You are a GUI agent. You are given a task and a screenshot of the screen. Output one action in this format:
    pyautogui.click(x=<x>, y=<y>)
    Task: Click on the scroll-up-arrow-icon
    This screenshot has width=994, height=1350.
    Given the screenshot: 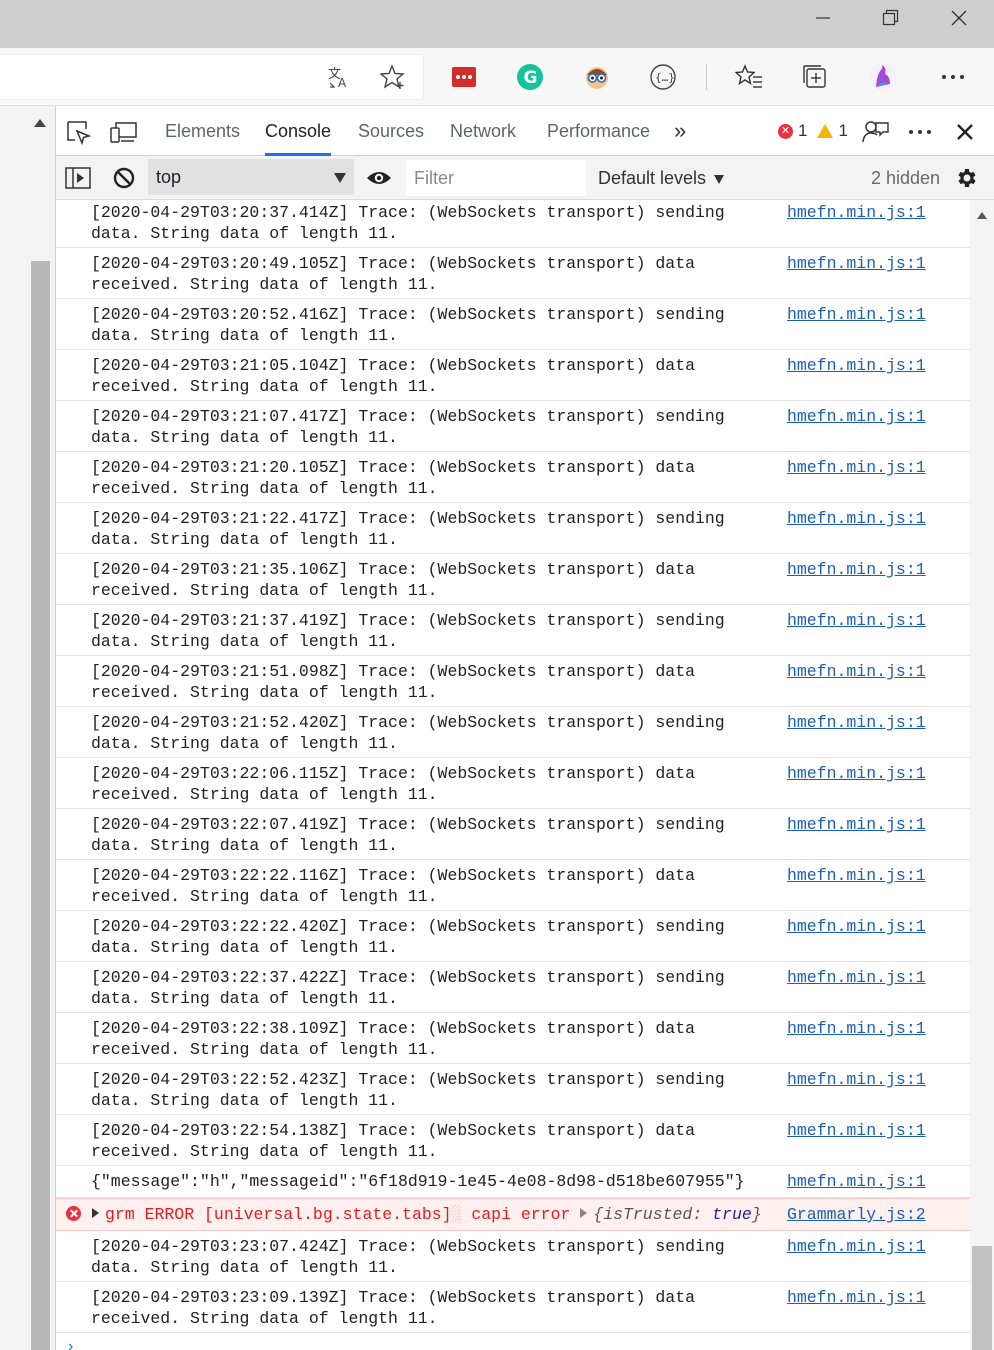 What is the action you would take?
    pyautogui.click(x=982, y=215)
    